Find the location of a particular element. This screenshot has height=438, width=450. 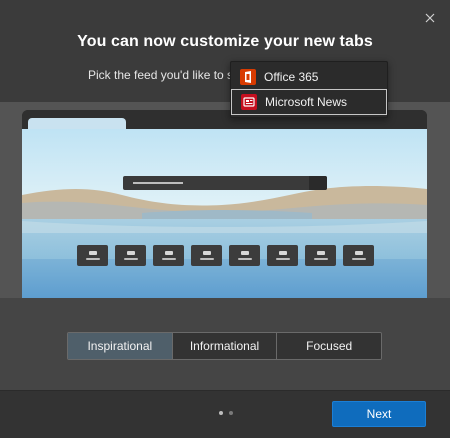

next-button: Next is located at coordinates (379, 414).